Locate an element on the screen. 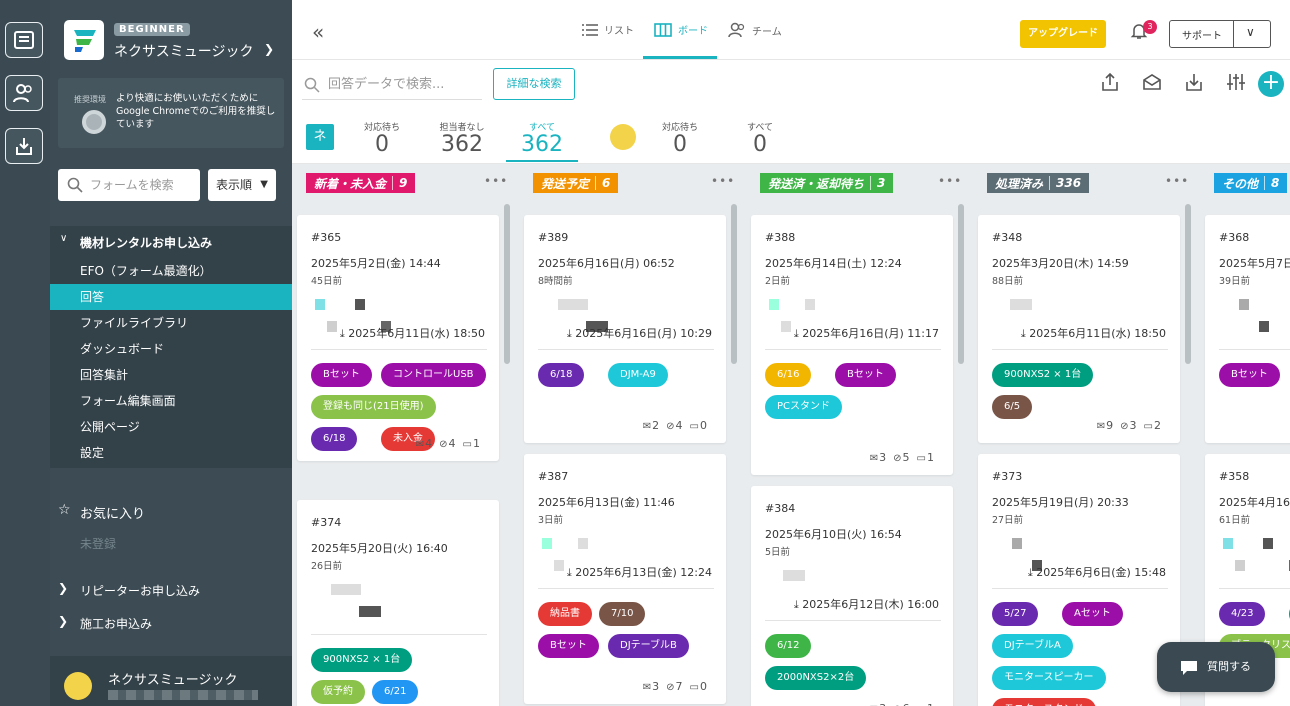  chevron-down-icon: ❯ is located at coordinates (269, 49).